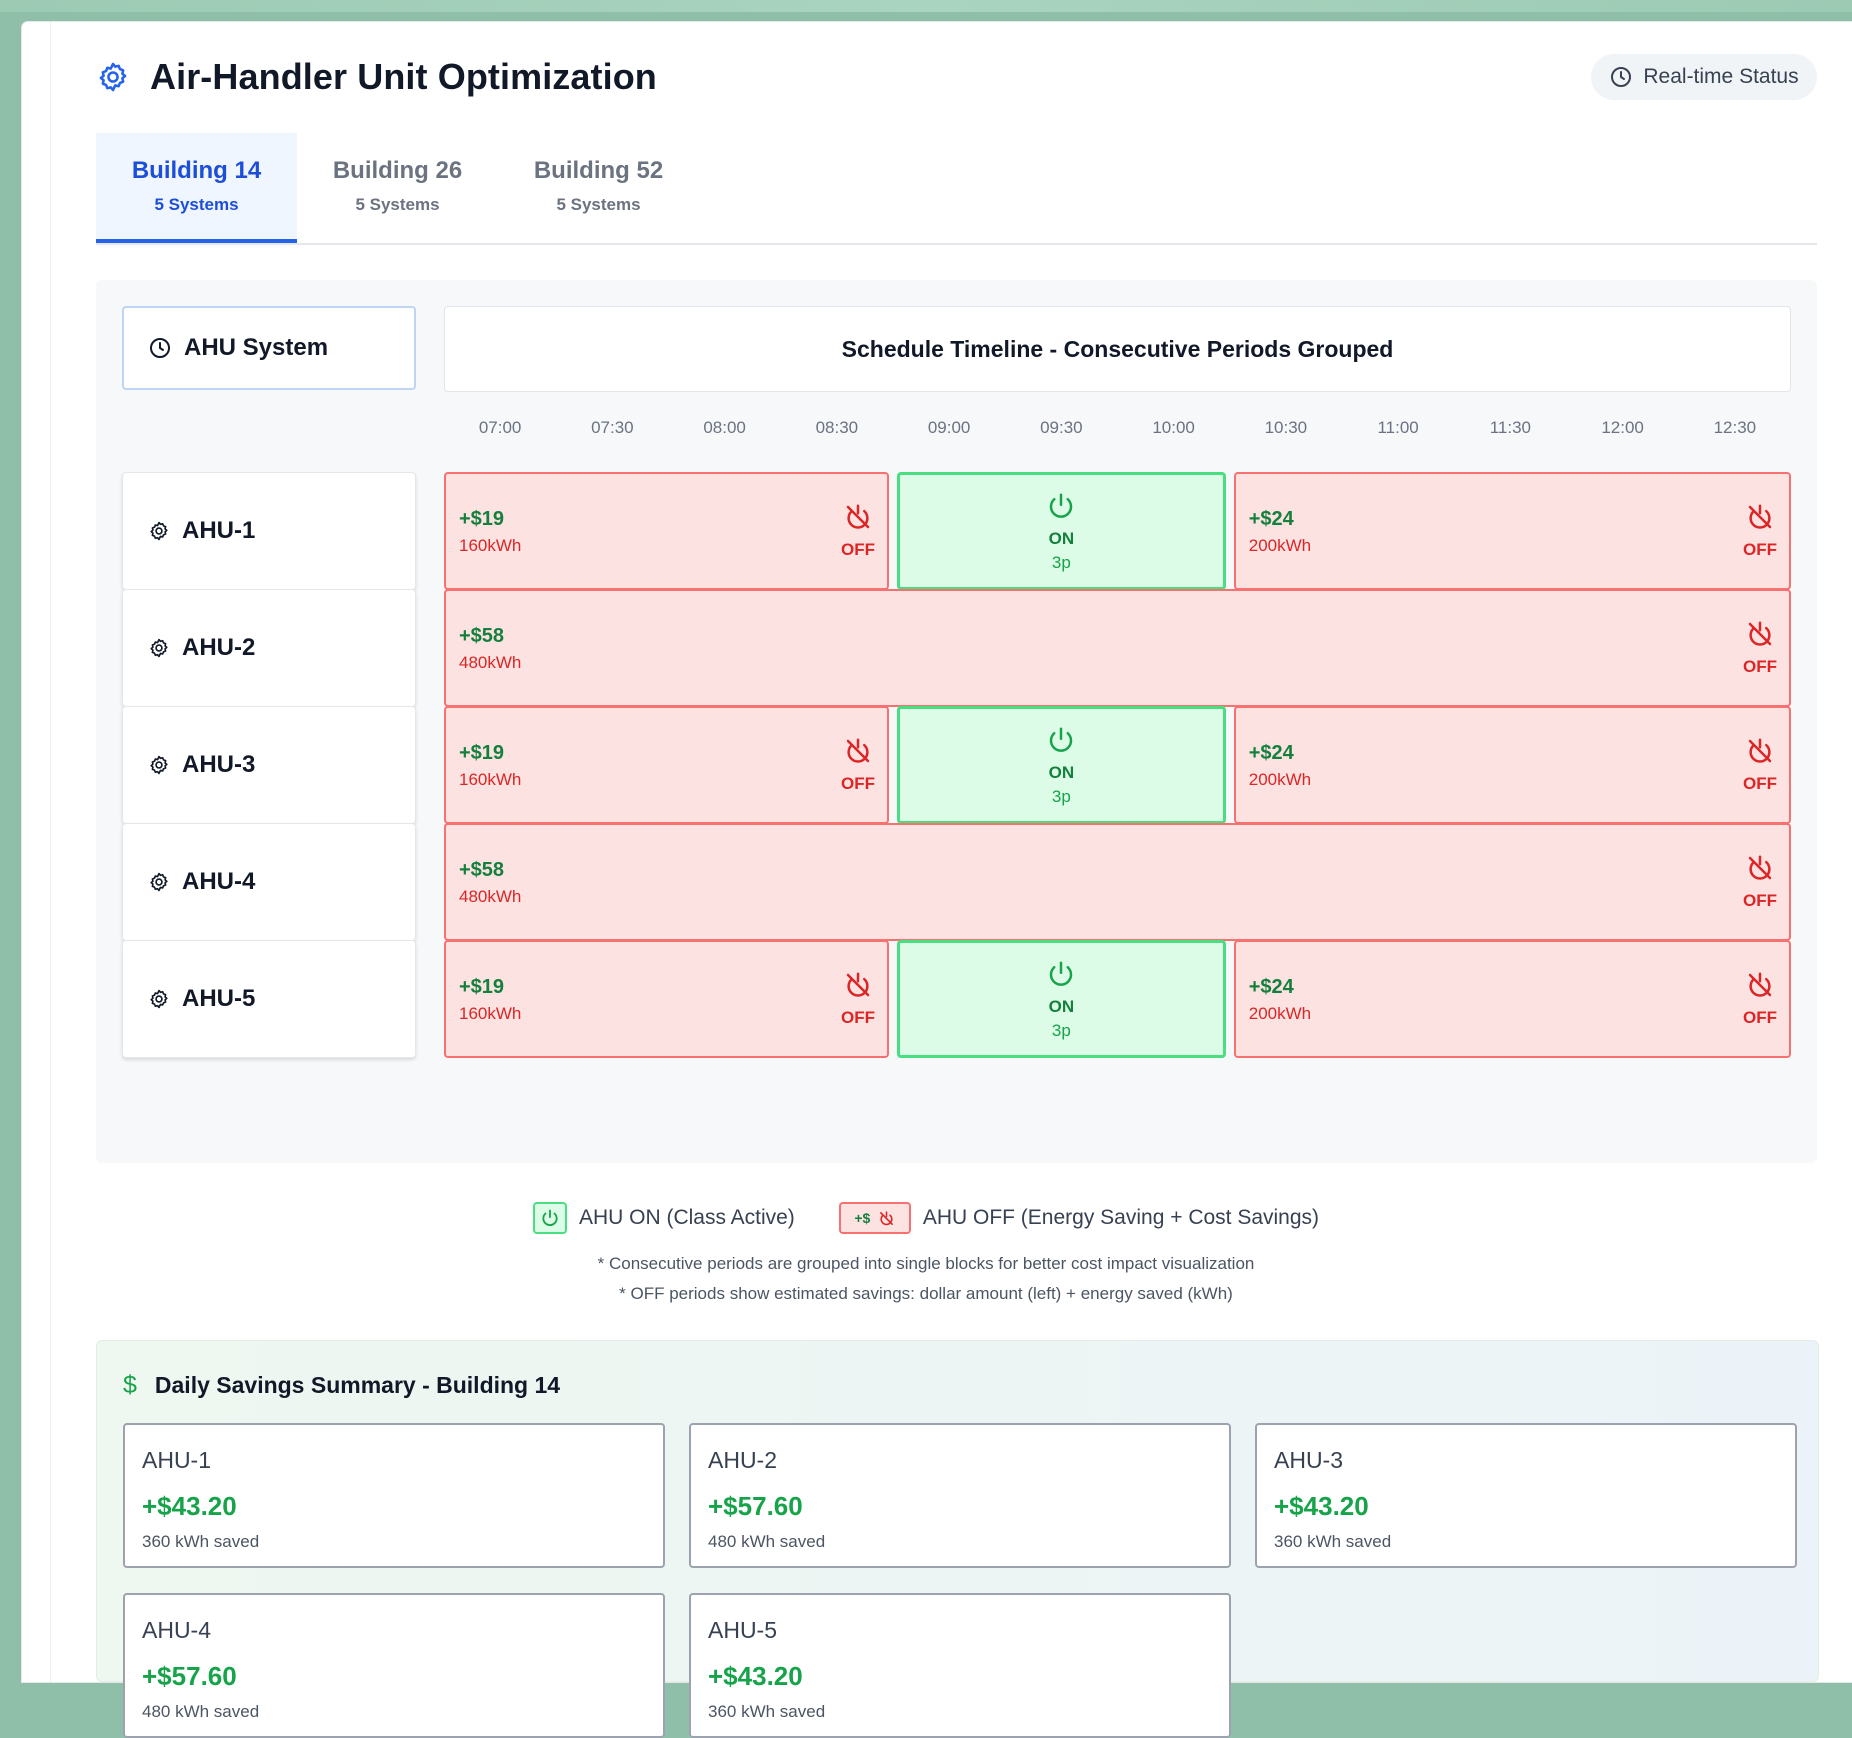 Image resolution: width=1852 pixels, height=1738 pixels. What do you see at coordinates (196, 188) in the screenshot?
I see `tab-building: Building 14 5 Systems` at bounding box center [196, 188].